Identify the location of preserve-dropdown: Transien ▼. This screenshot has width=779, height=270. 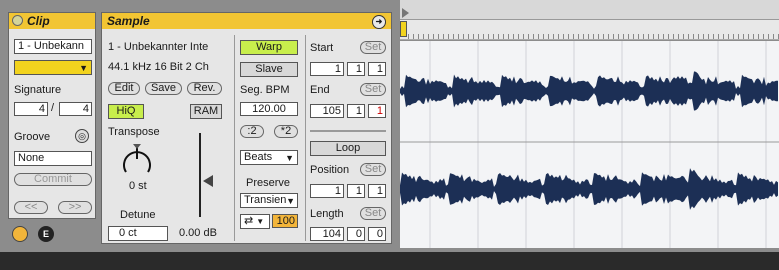
(269, 200).